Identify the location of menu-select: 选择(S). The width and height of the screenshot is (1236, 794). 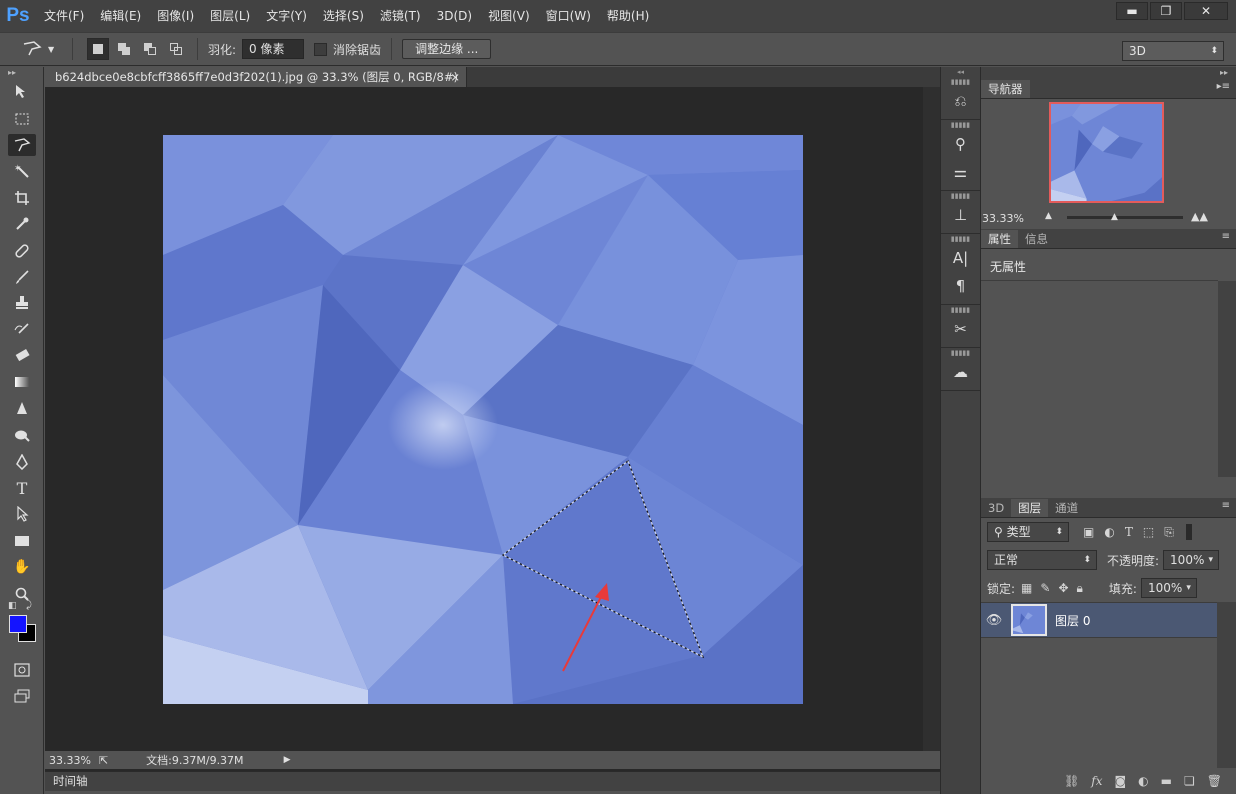
(343, 16).